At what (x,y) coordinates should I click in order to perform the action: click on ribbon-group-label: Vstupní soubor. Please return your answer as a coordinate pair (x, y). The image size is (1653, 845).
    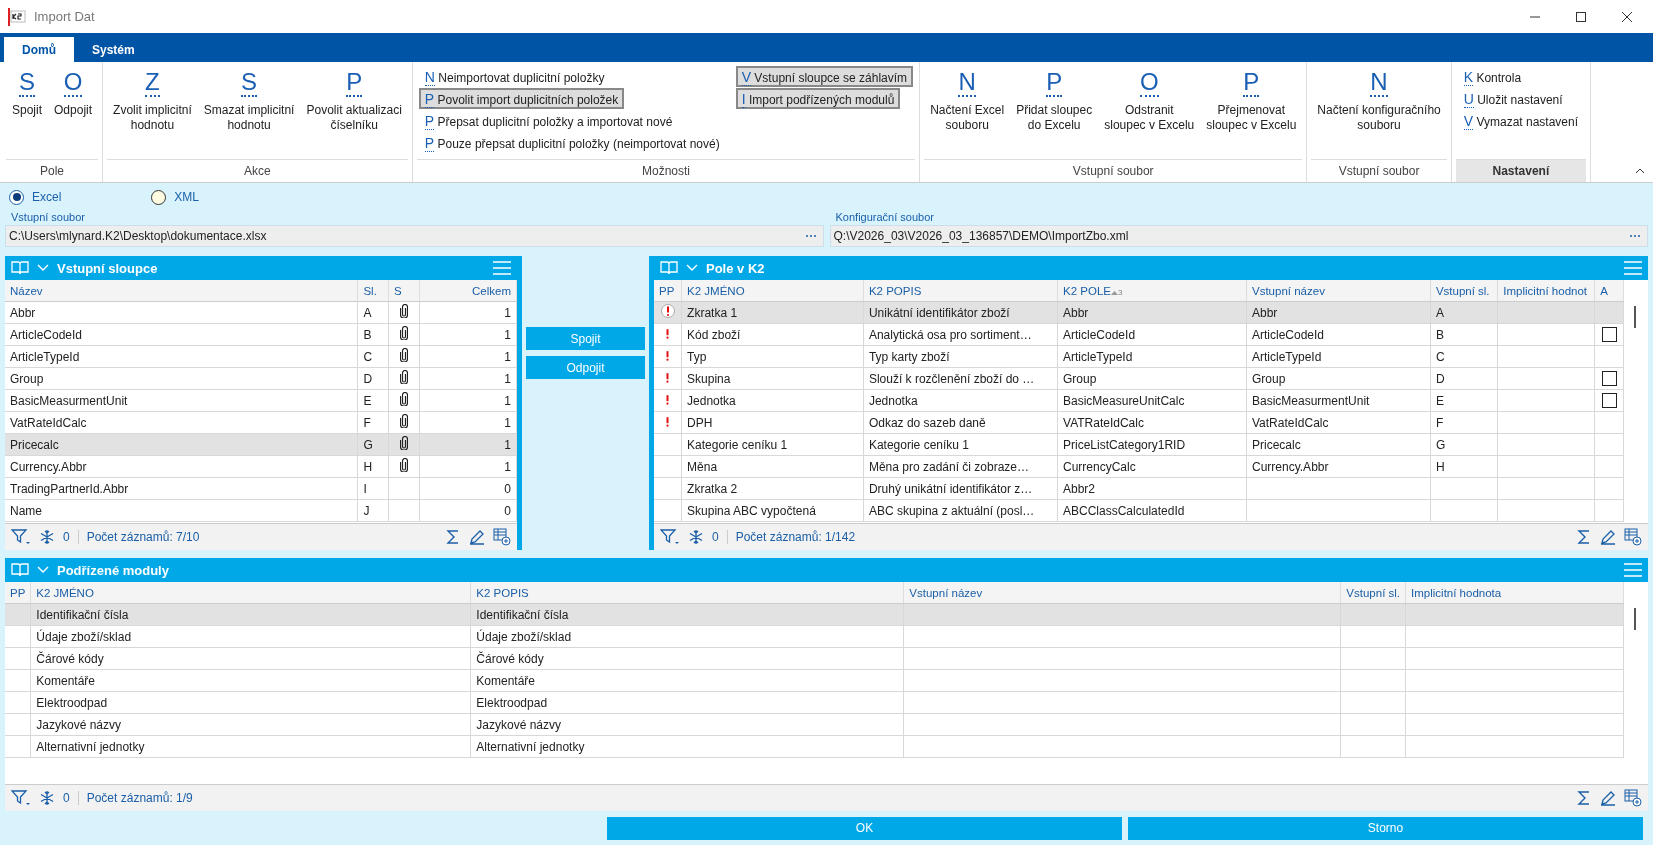
    Looking at the image, I should click on (1379, 170).